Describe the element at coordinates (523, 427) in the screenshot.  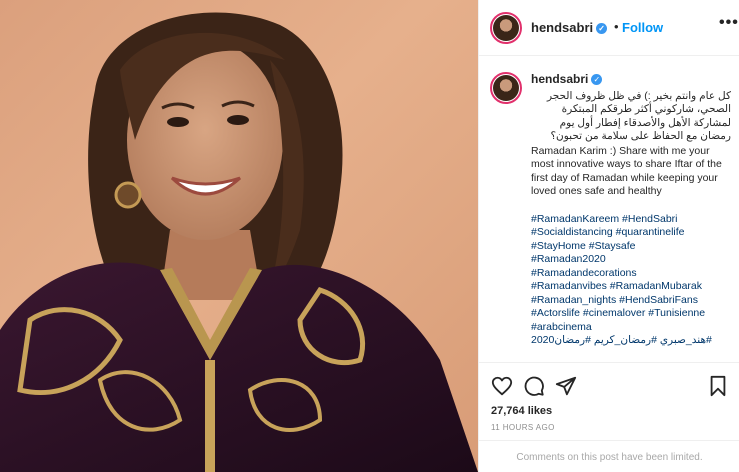
I see `post-timestamp: 11 HOURS AGO` at that location.